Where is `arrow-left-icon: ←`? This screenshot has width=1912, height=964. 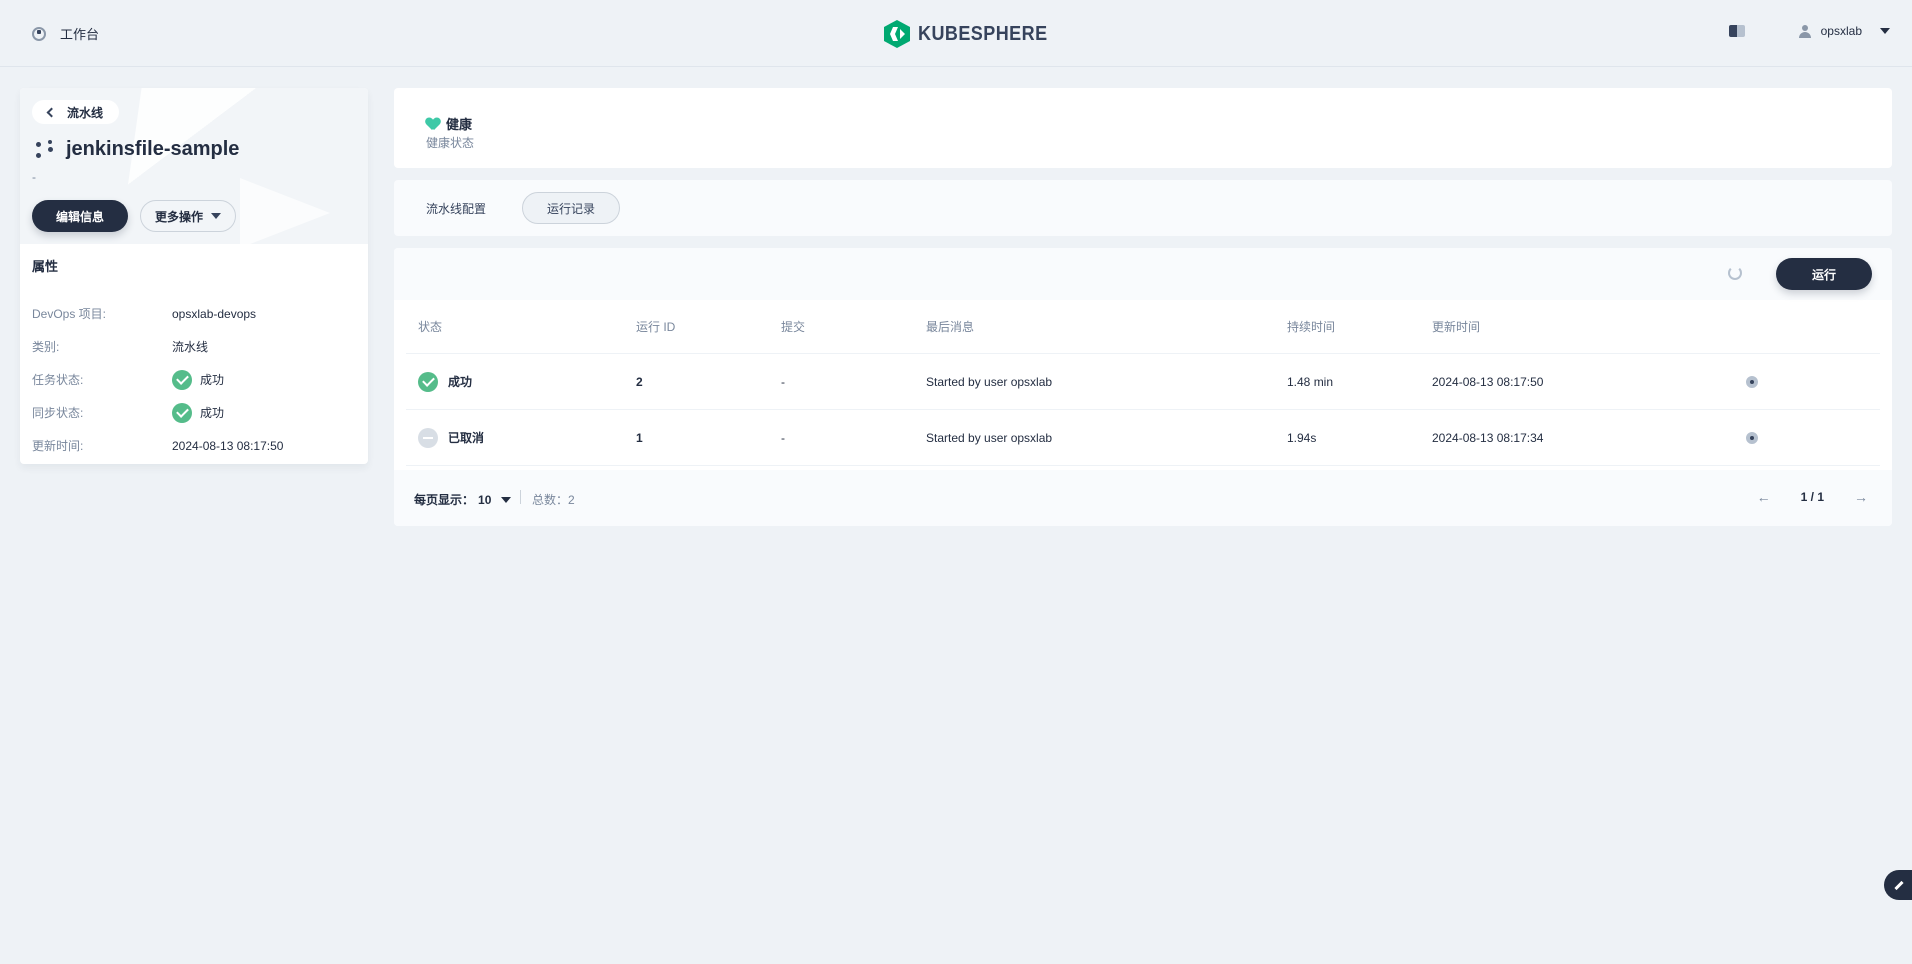
arrow-left-icon: ← is located at coordinates (1764, 497).